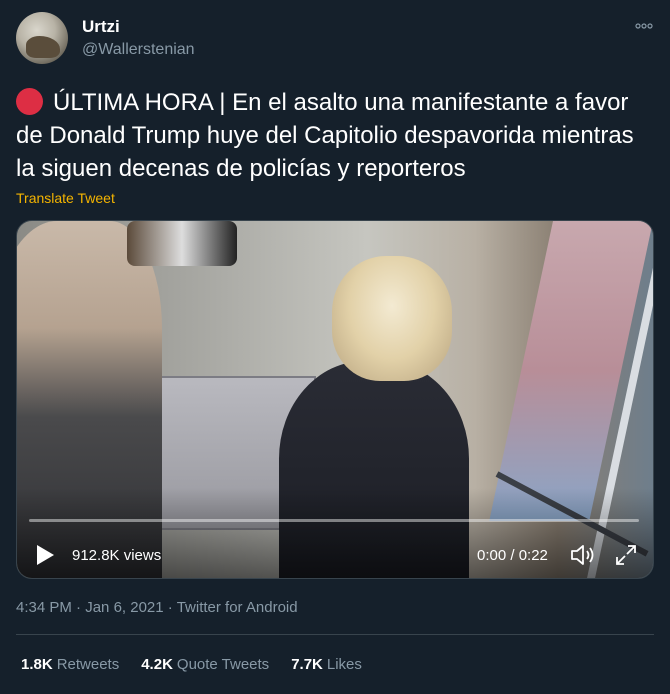 The height and width of the screenshot is (694, 670). What do you see at coordinates (124, 607) in the screenshot?
I see `tweet-date: Jan 6, 2021` at bounding box center [124, 607].